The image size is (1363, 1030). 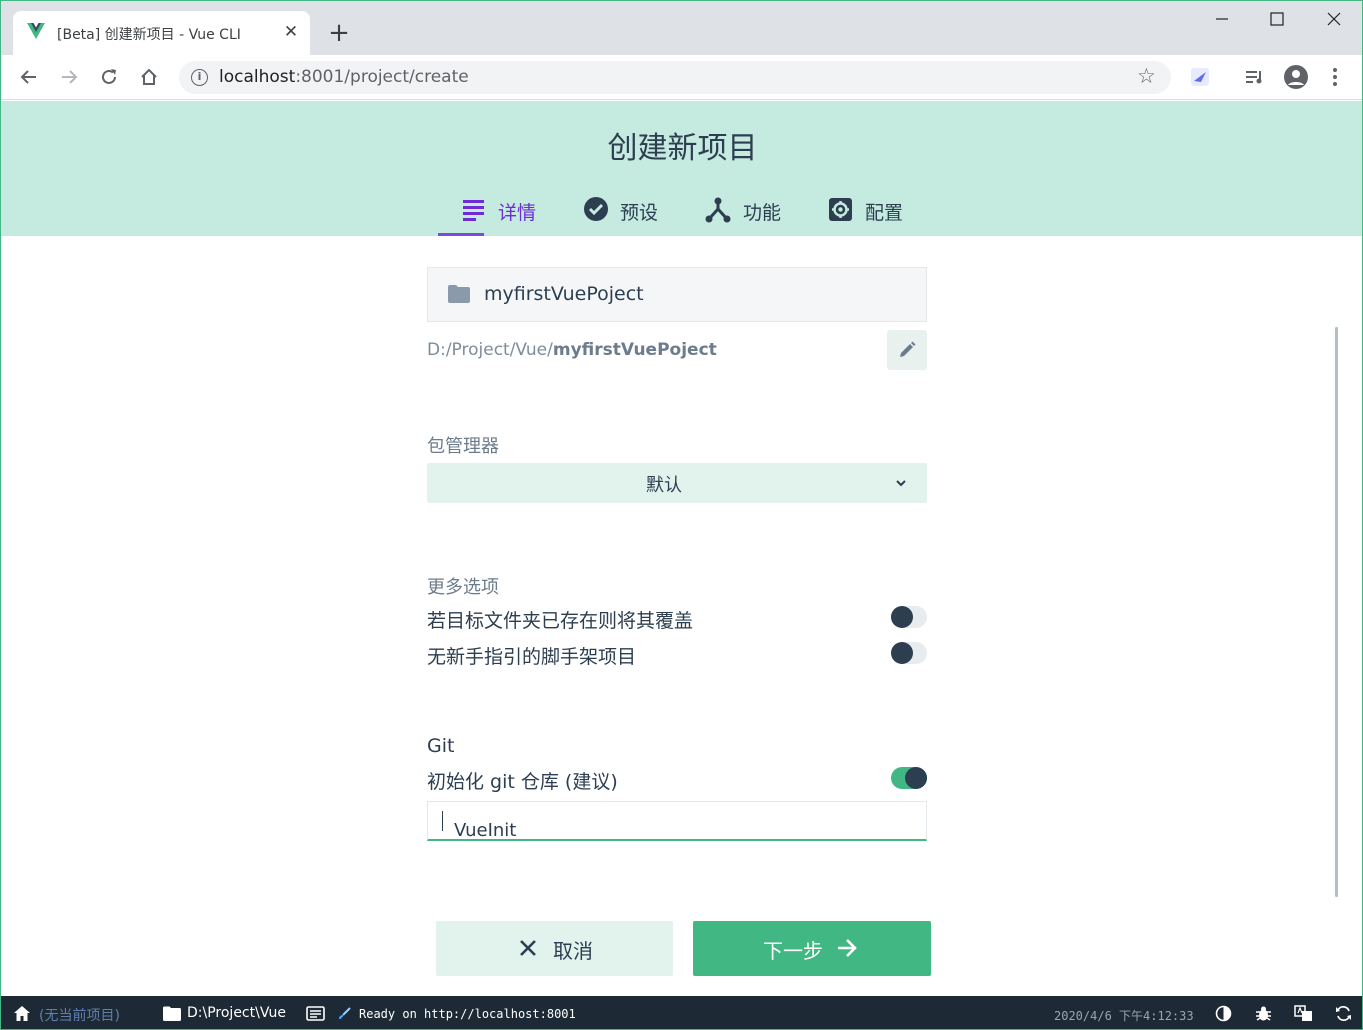 What do you see at coordinates (596, 209) in the screenshot?
I see `check-circle-icon` at bounding box center [596, 209].